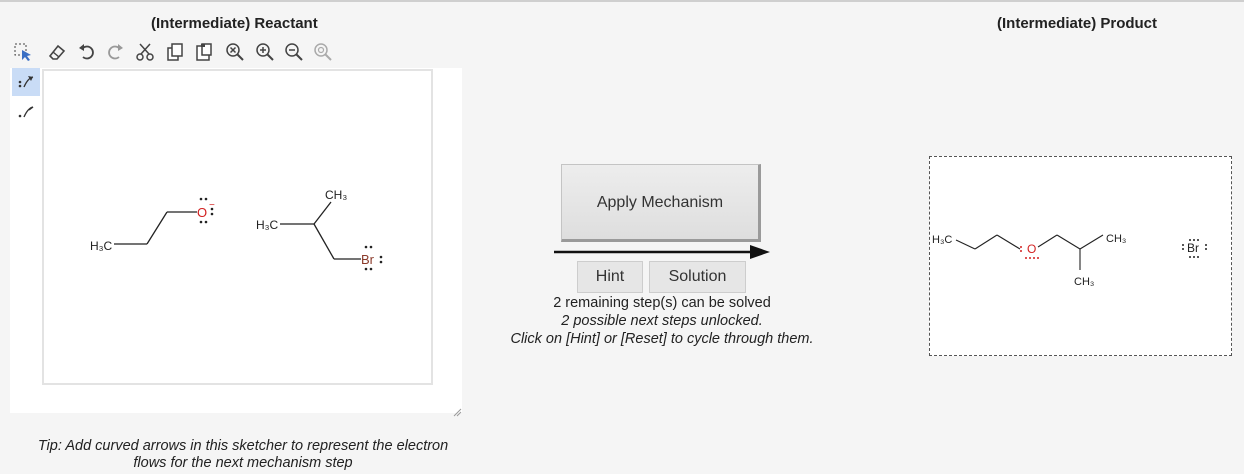  I want to click on bromine-label: Br, so click(368, 259).